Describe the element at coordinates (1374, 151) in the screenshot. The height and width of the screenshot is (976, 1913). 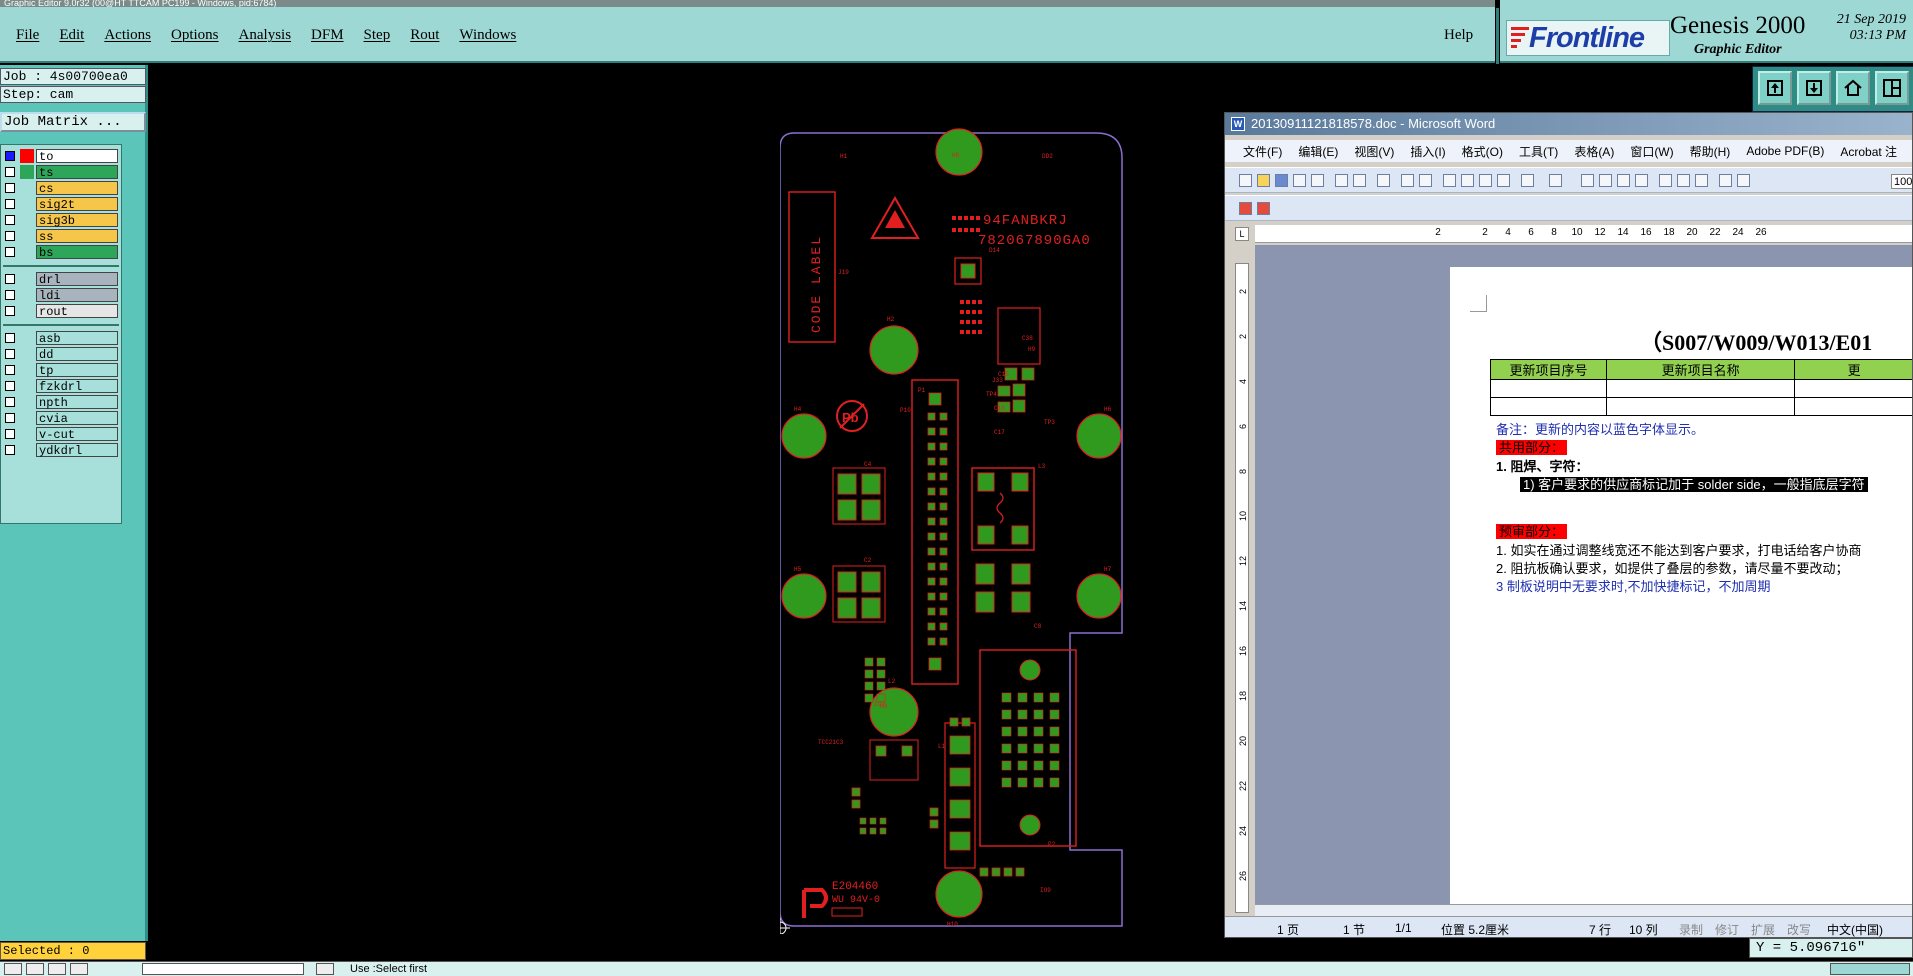
I see `word-menu-view: 视图(V)` at that location.